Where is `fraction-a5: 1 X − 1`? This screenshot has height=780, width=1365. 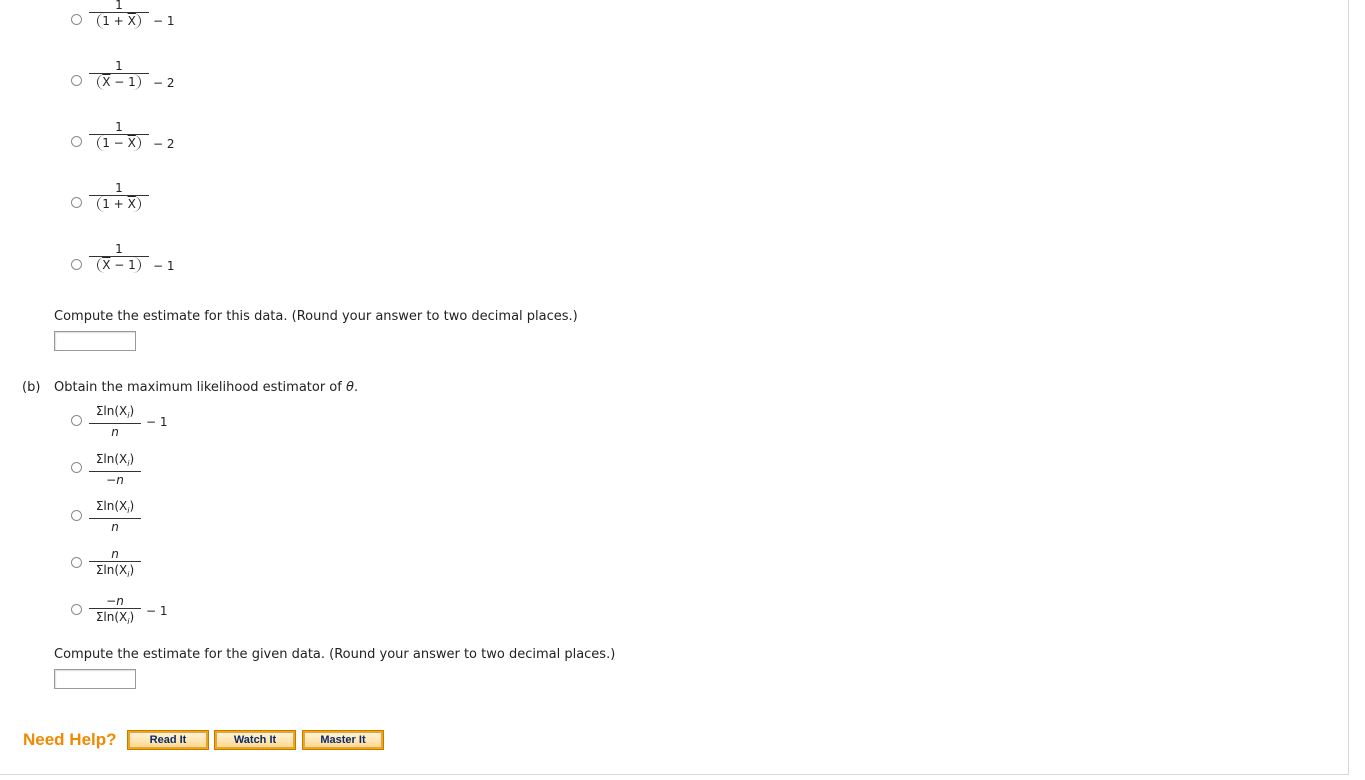
fraction-a5: 1 X − 1 is located at coordinates (119, 257).